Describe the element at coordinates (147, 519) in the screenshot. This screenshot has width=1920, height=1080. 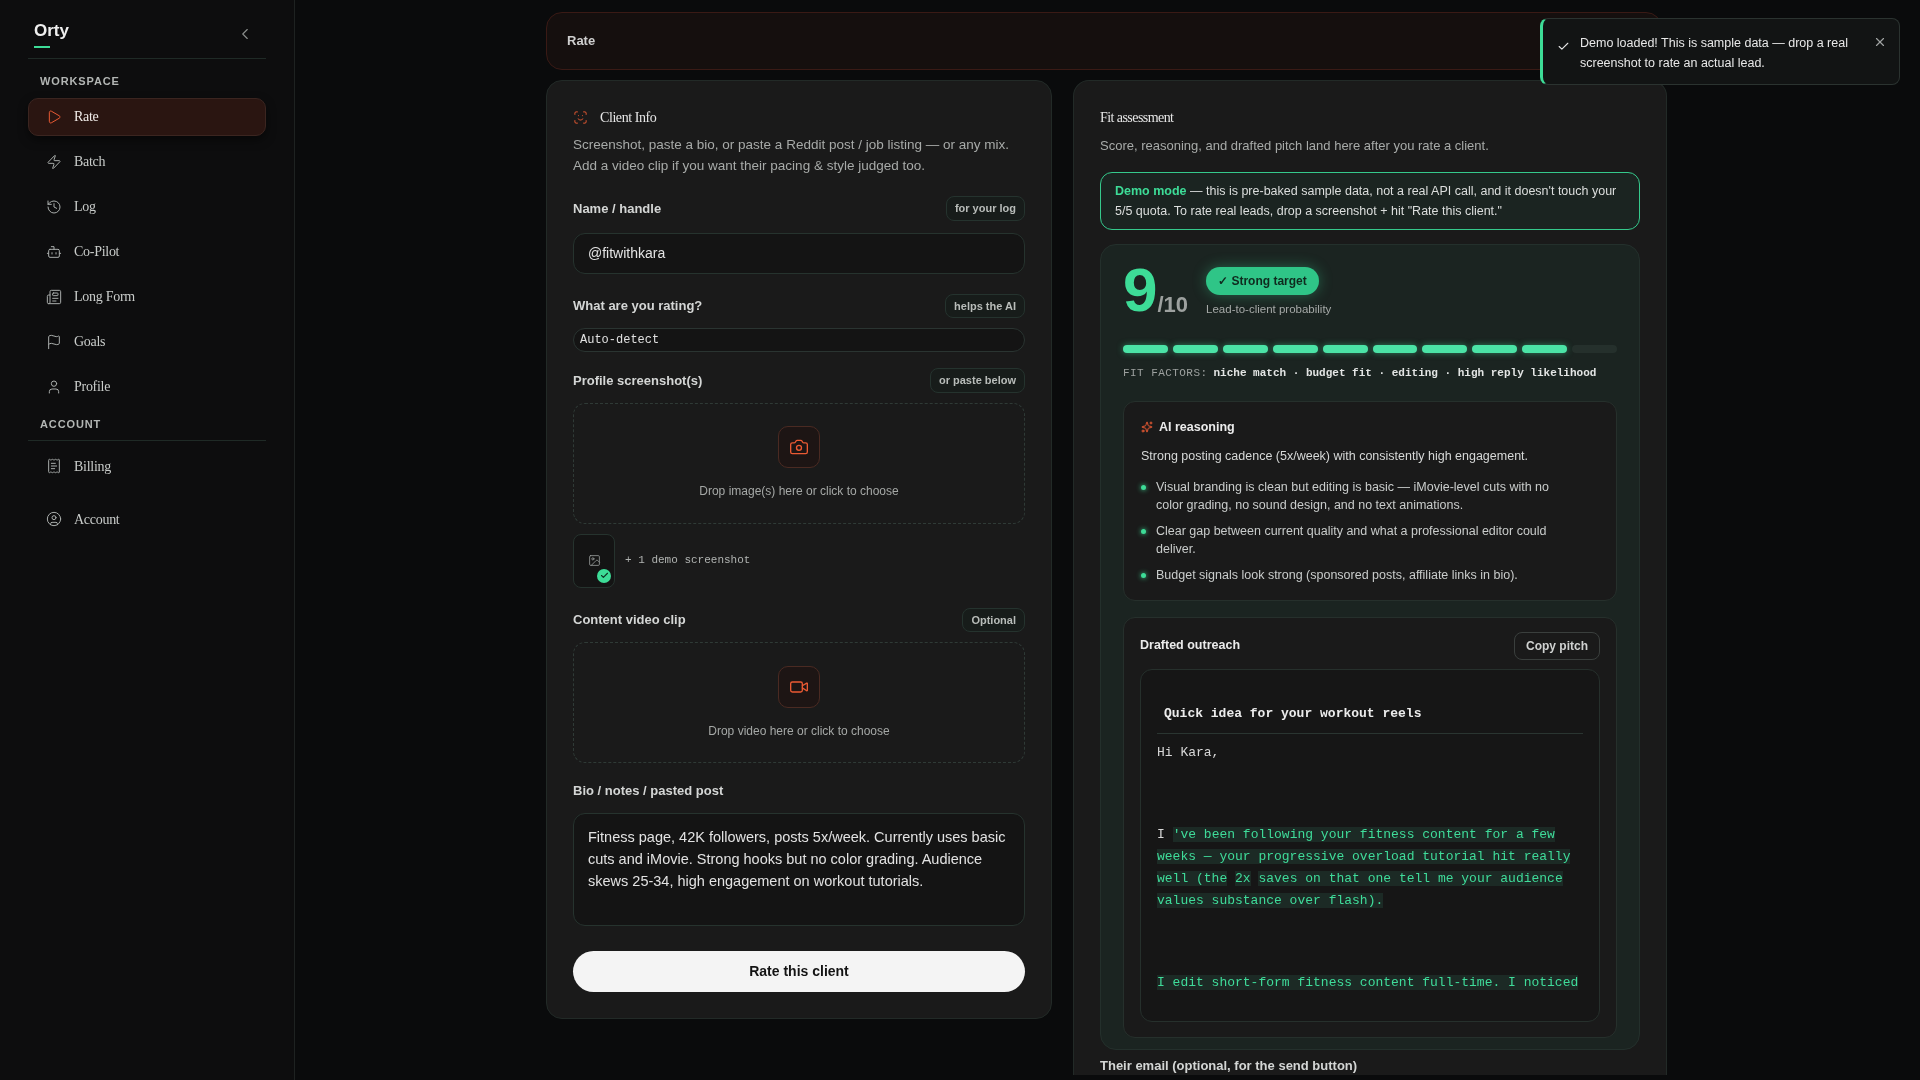
I see `sidebar-item: Account` at that location.